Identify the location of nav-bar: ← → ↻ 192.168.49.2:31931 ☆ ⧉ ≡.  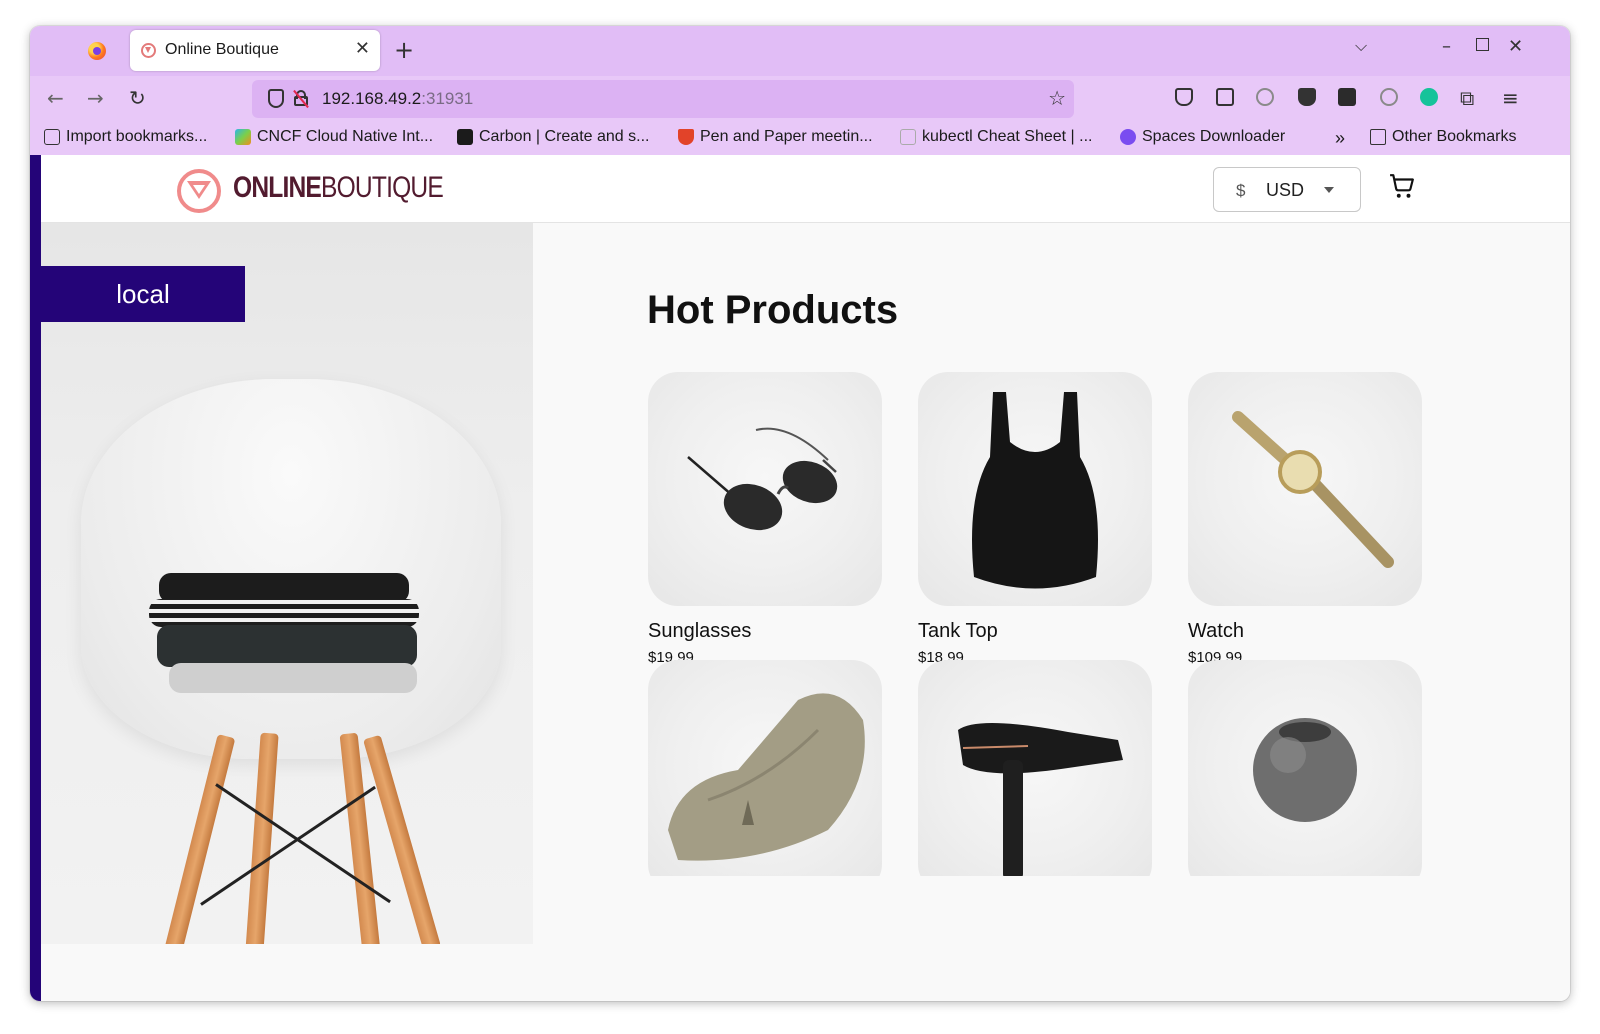
(800, 99).